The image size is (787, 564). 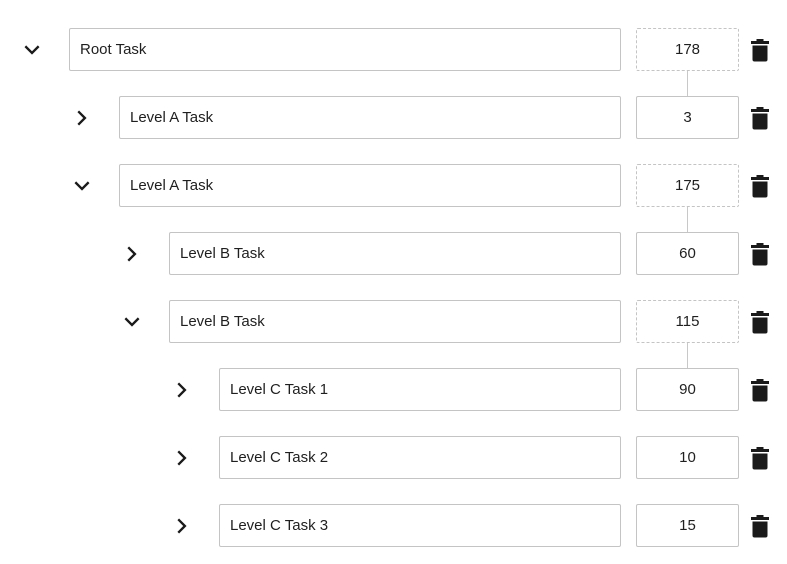 What do you see at coordinates (687, 185) in the screenshot?
I see `task-total-value: 175` at bounding box center [687, 185].